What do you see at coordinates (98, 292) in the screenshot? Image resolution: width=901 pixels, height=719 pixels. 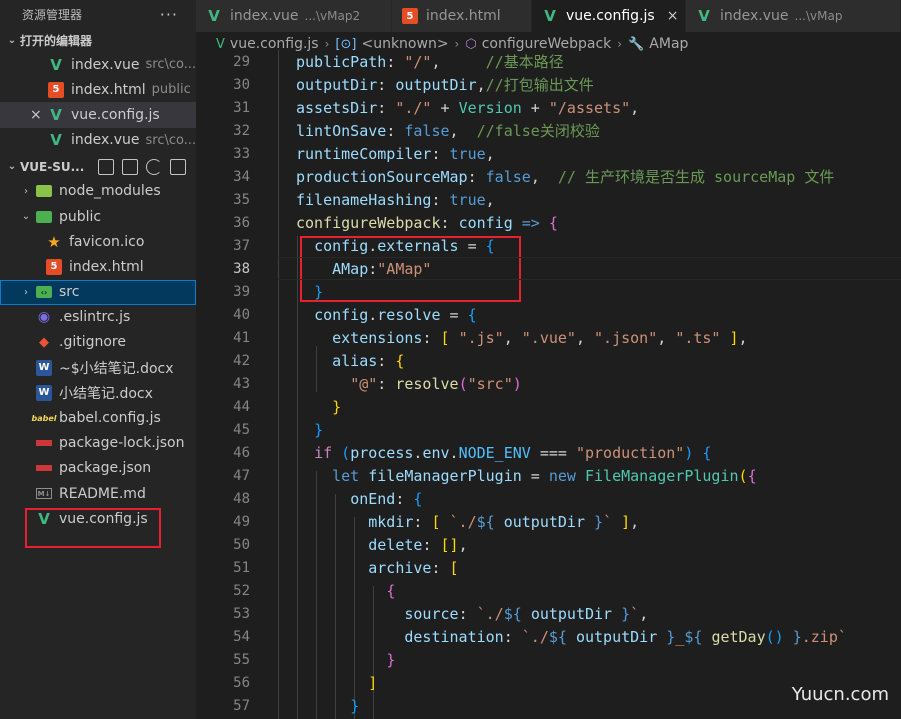 I see `tree-folder: › ‹› src` at bounding box center [98, 292].